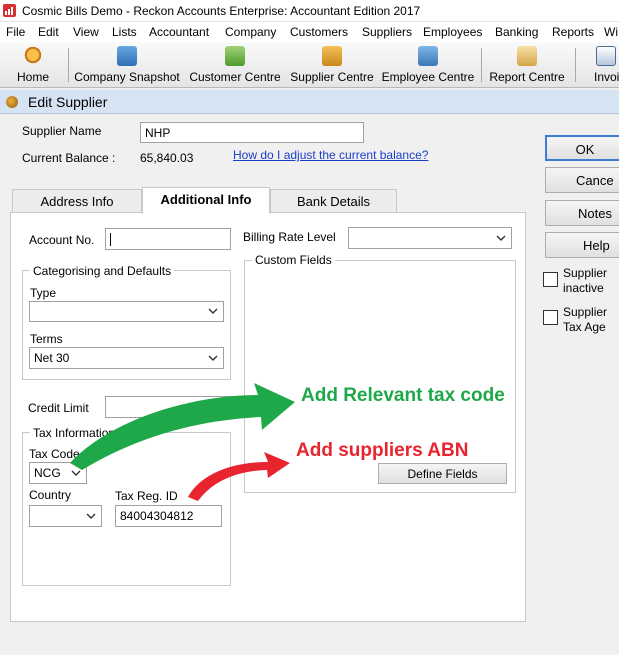 This screenshot has width=619, height=655. I want to click on type-select, so click(126, 311).